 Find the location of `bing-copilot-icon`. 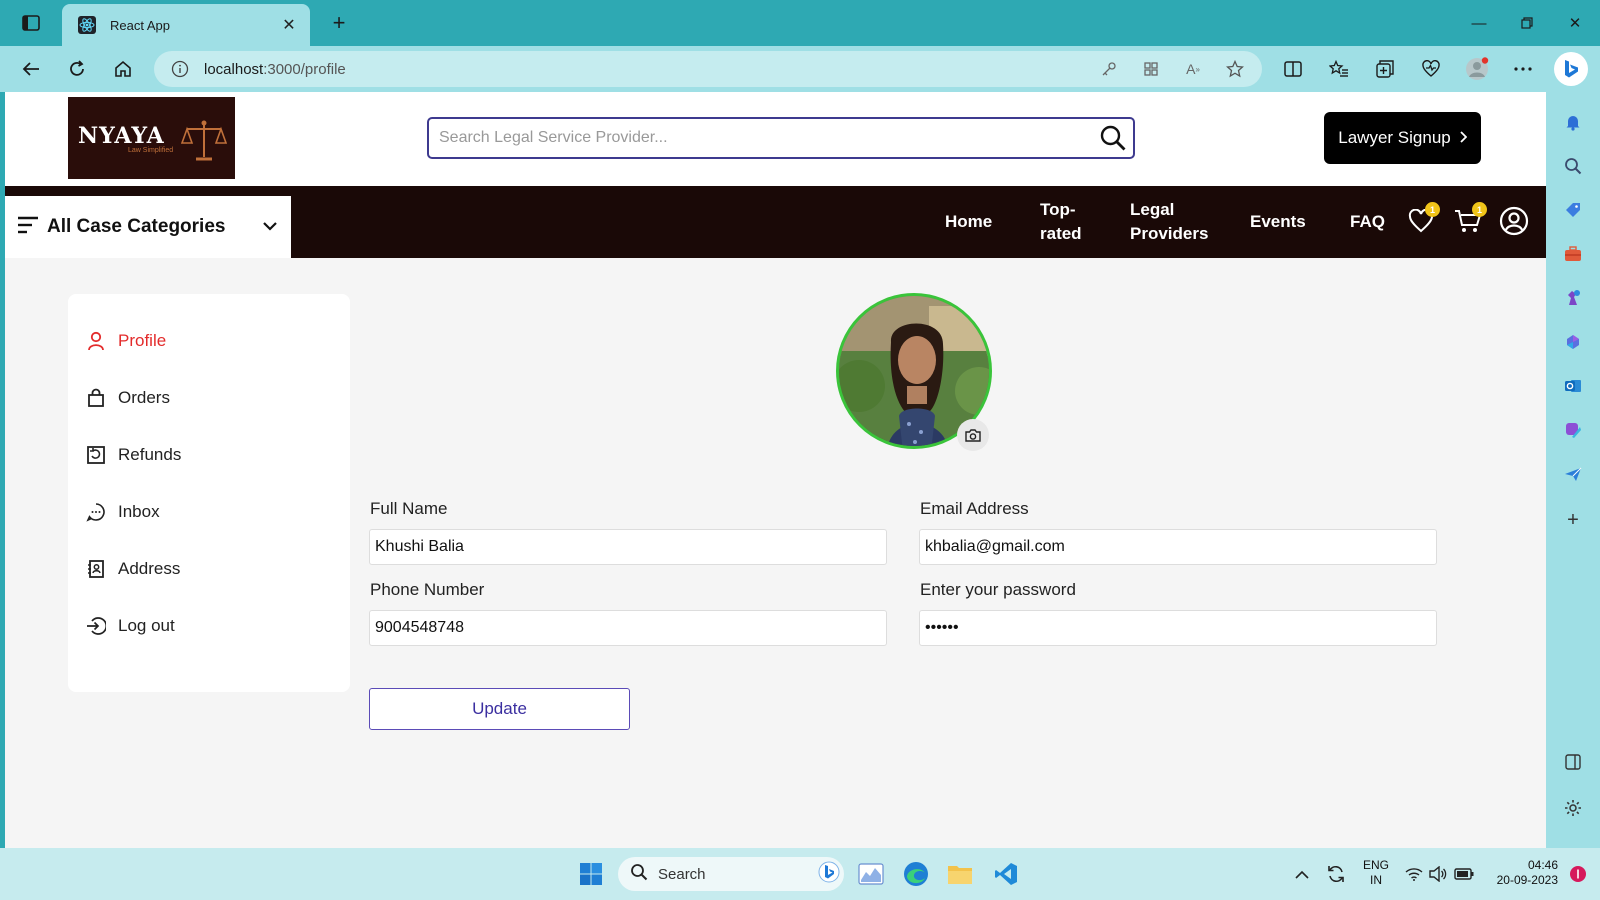

bing-copilot-icon is located at coordinates (1571, 69).